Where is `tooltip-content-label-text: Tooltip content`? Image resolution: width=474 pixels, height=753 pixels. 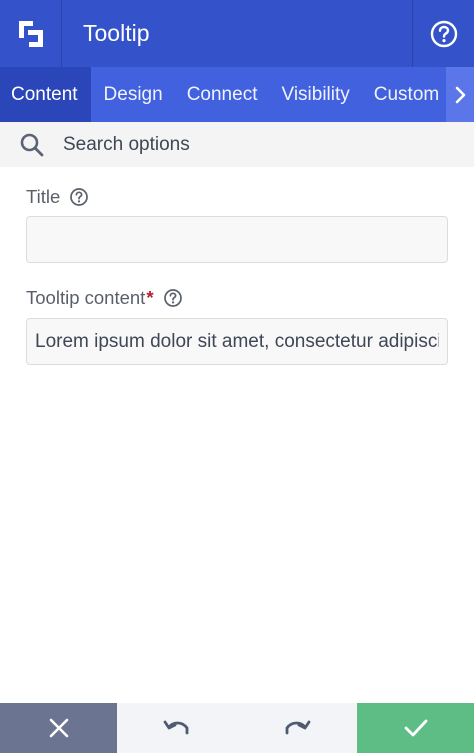
tooltip-content-label-text: Tooltip content is located at coordinates (86, 297).